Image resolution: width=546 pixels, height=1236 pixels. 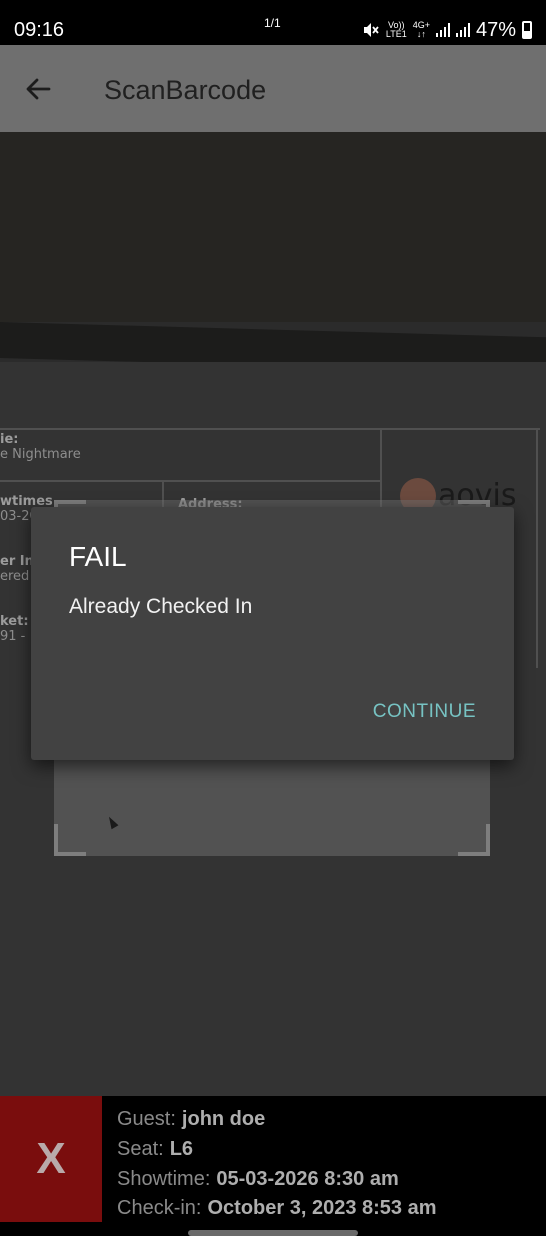 I want to click on checkin-row: Check-in: October 3, 2023 8:53 am, so click(x=277, y=1208).